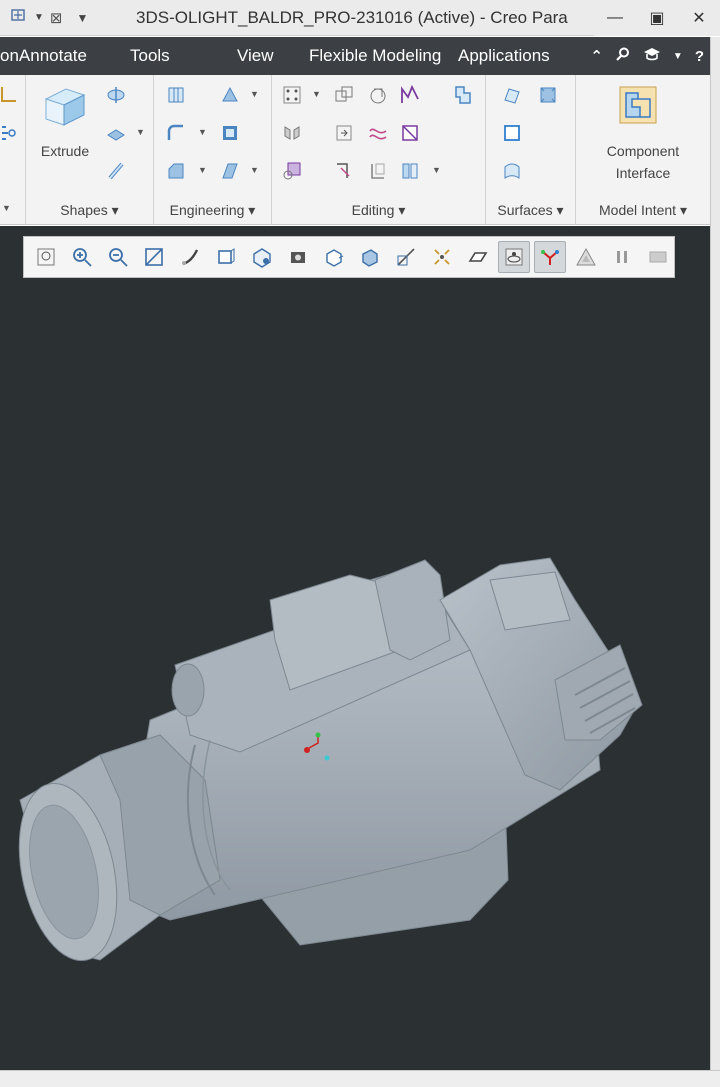 The image size is (720, 1087). What do you see at coordinates (379, 150) in the screenshot?
I see `ribbon-group-editing: ▼ ▼ Editing ▾` at bounding box center [379, 150].